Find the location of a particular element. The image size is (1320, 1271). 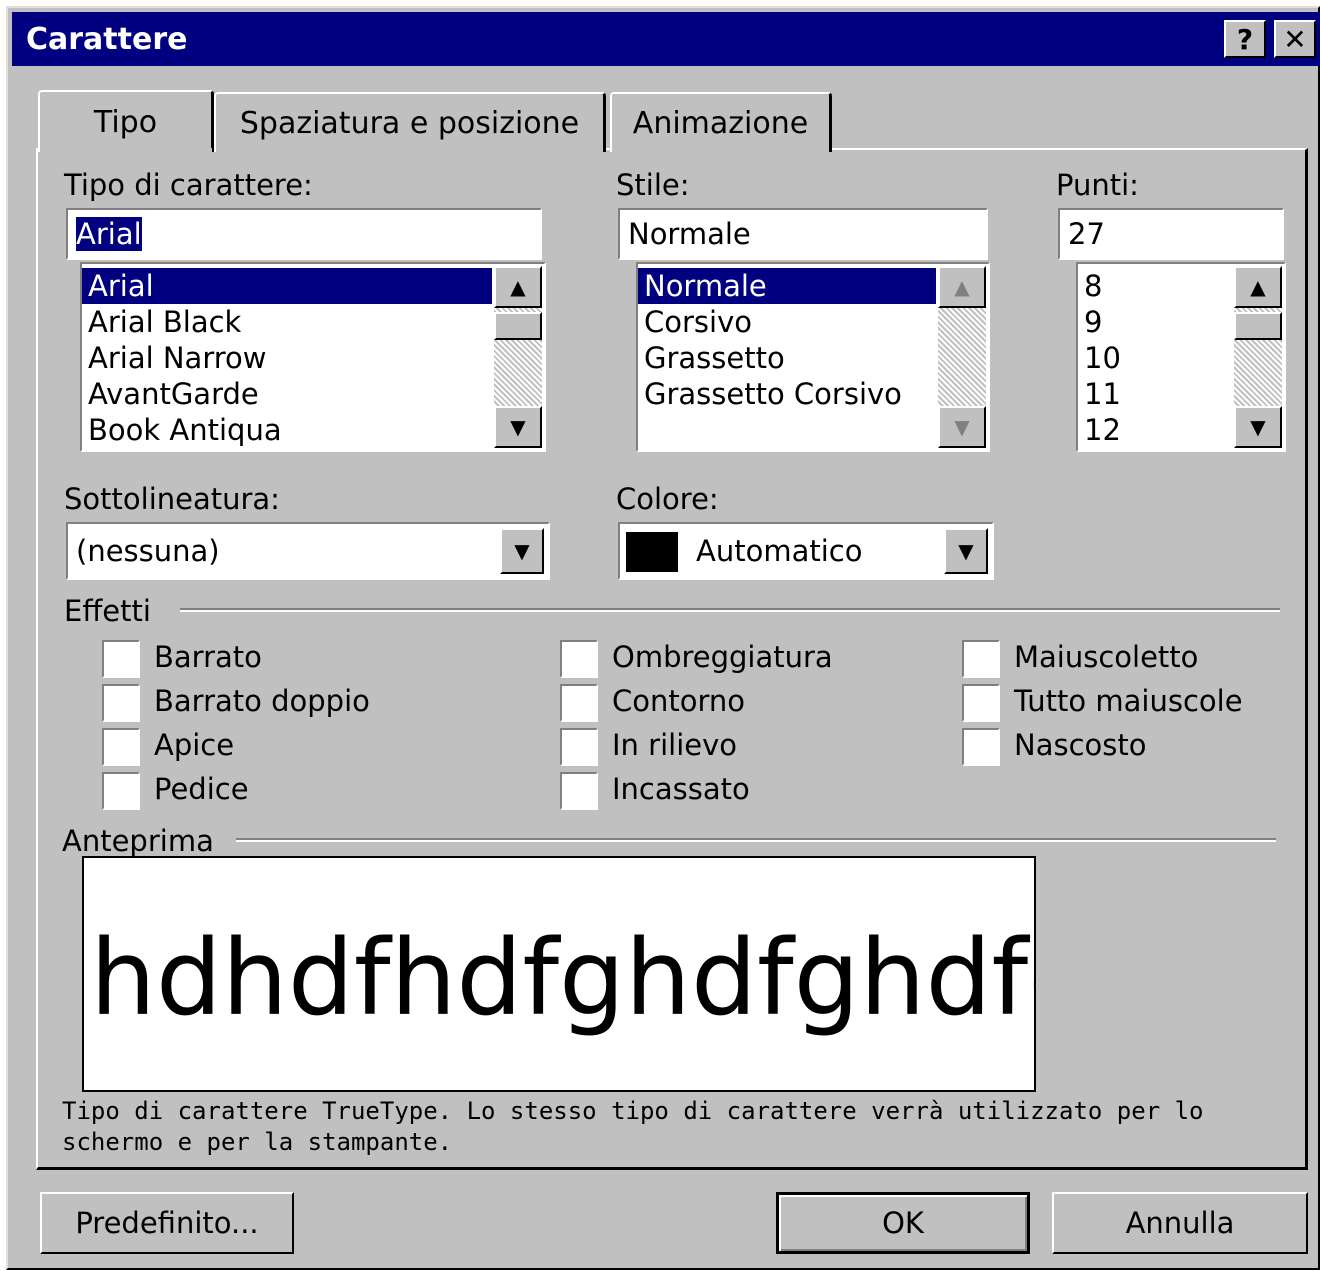

checkbox-contorno is located at coordinates (579, 703).